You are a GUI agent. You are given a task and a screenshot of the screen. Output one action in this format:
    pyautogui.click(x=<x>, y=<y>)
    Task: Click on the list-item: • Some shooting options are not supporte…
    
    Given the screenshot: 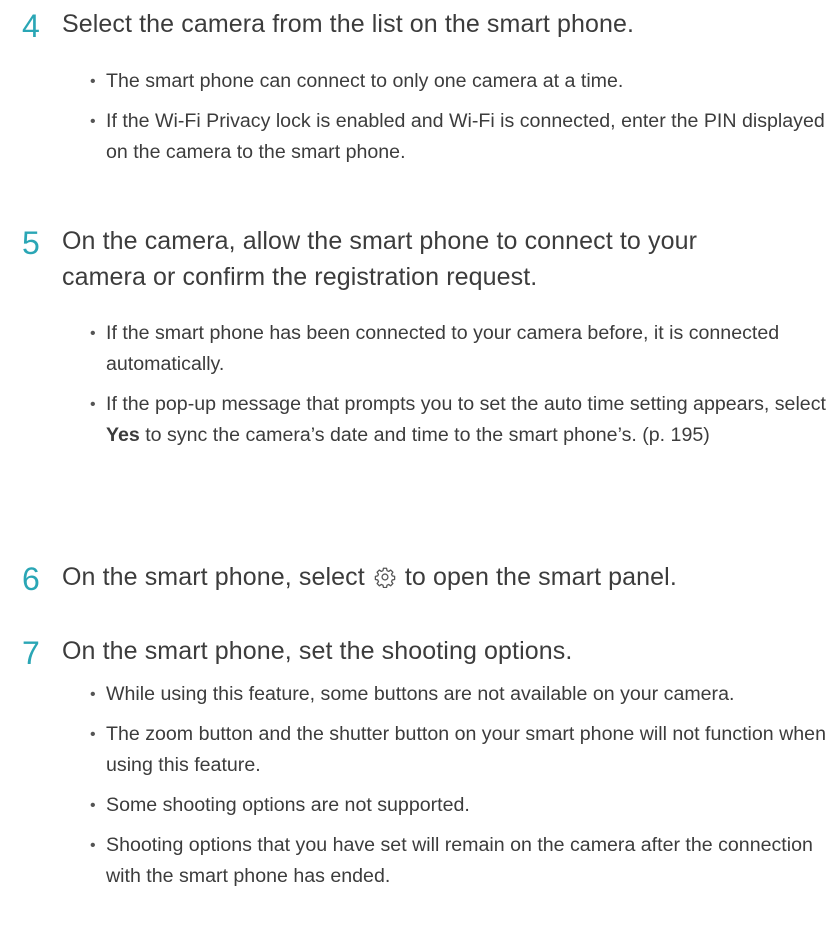 What is the action you would take?
    pyautogui.click(x=462, y=805)
    